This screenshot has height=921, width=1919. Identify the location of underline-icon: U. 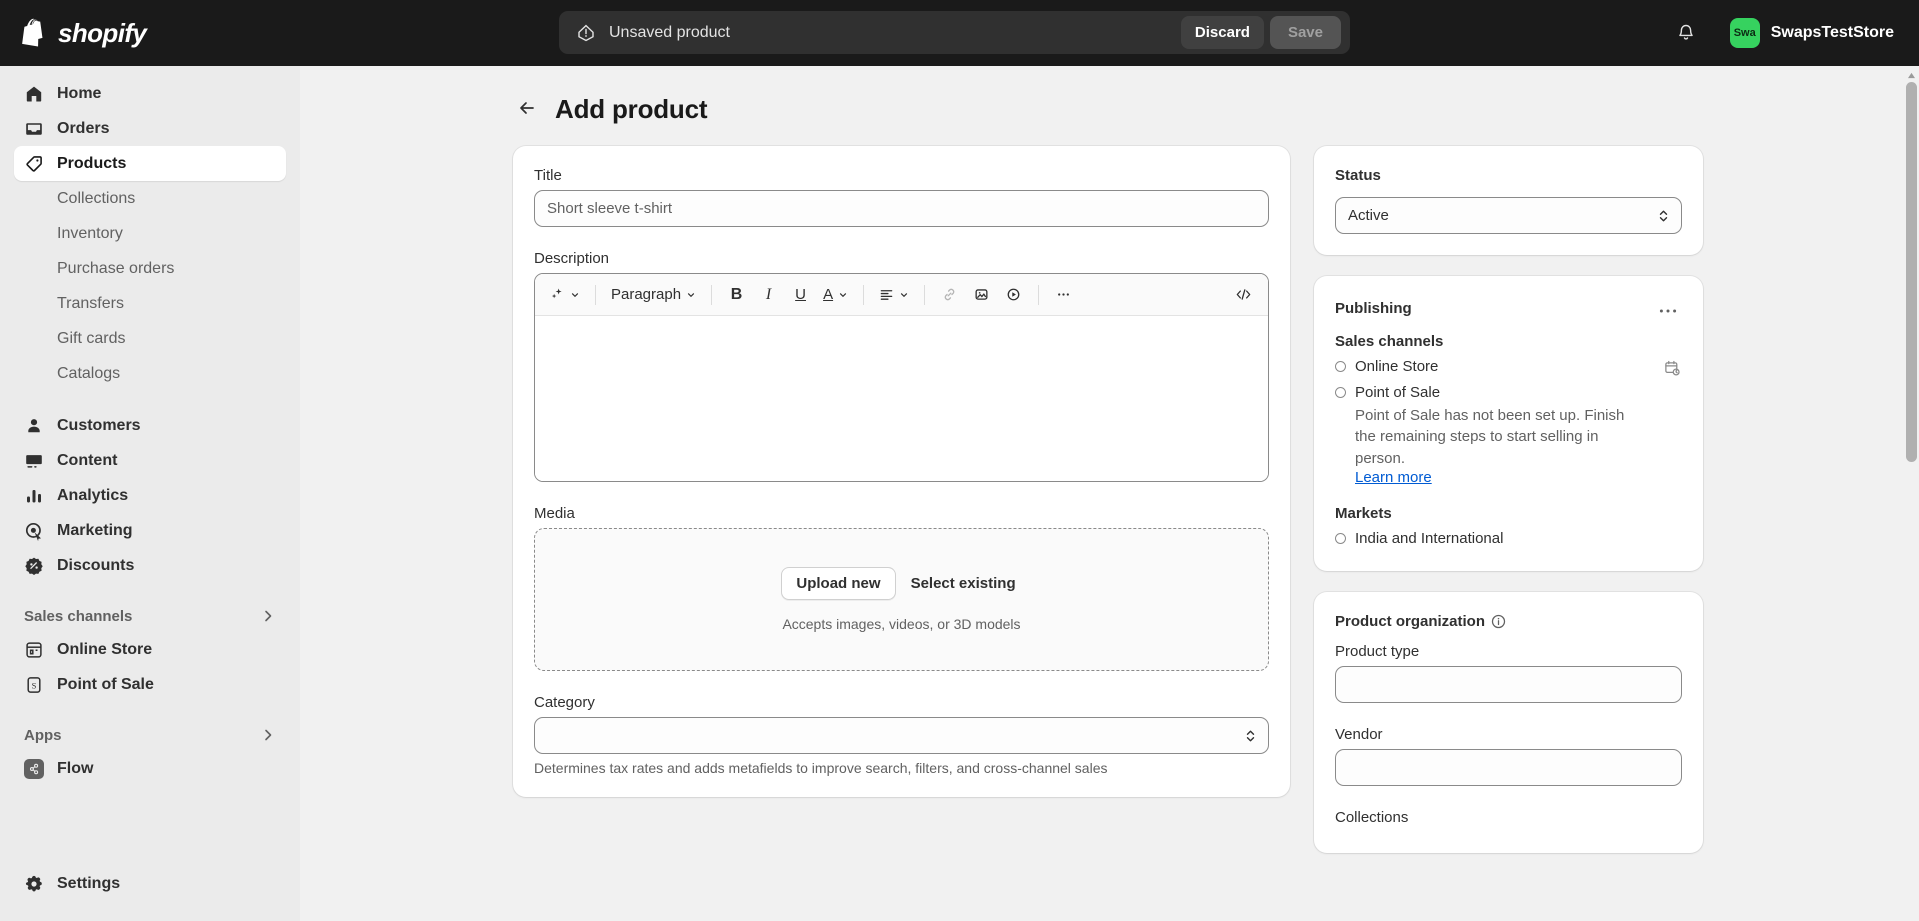
(800, 294).